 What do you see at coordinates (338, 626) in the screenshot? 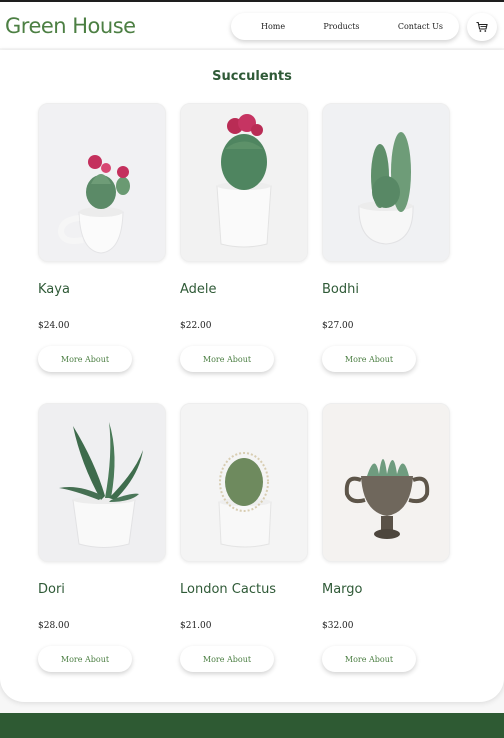
I see `product-price: $32.00` at bounding box center [338, 626].